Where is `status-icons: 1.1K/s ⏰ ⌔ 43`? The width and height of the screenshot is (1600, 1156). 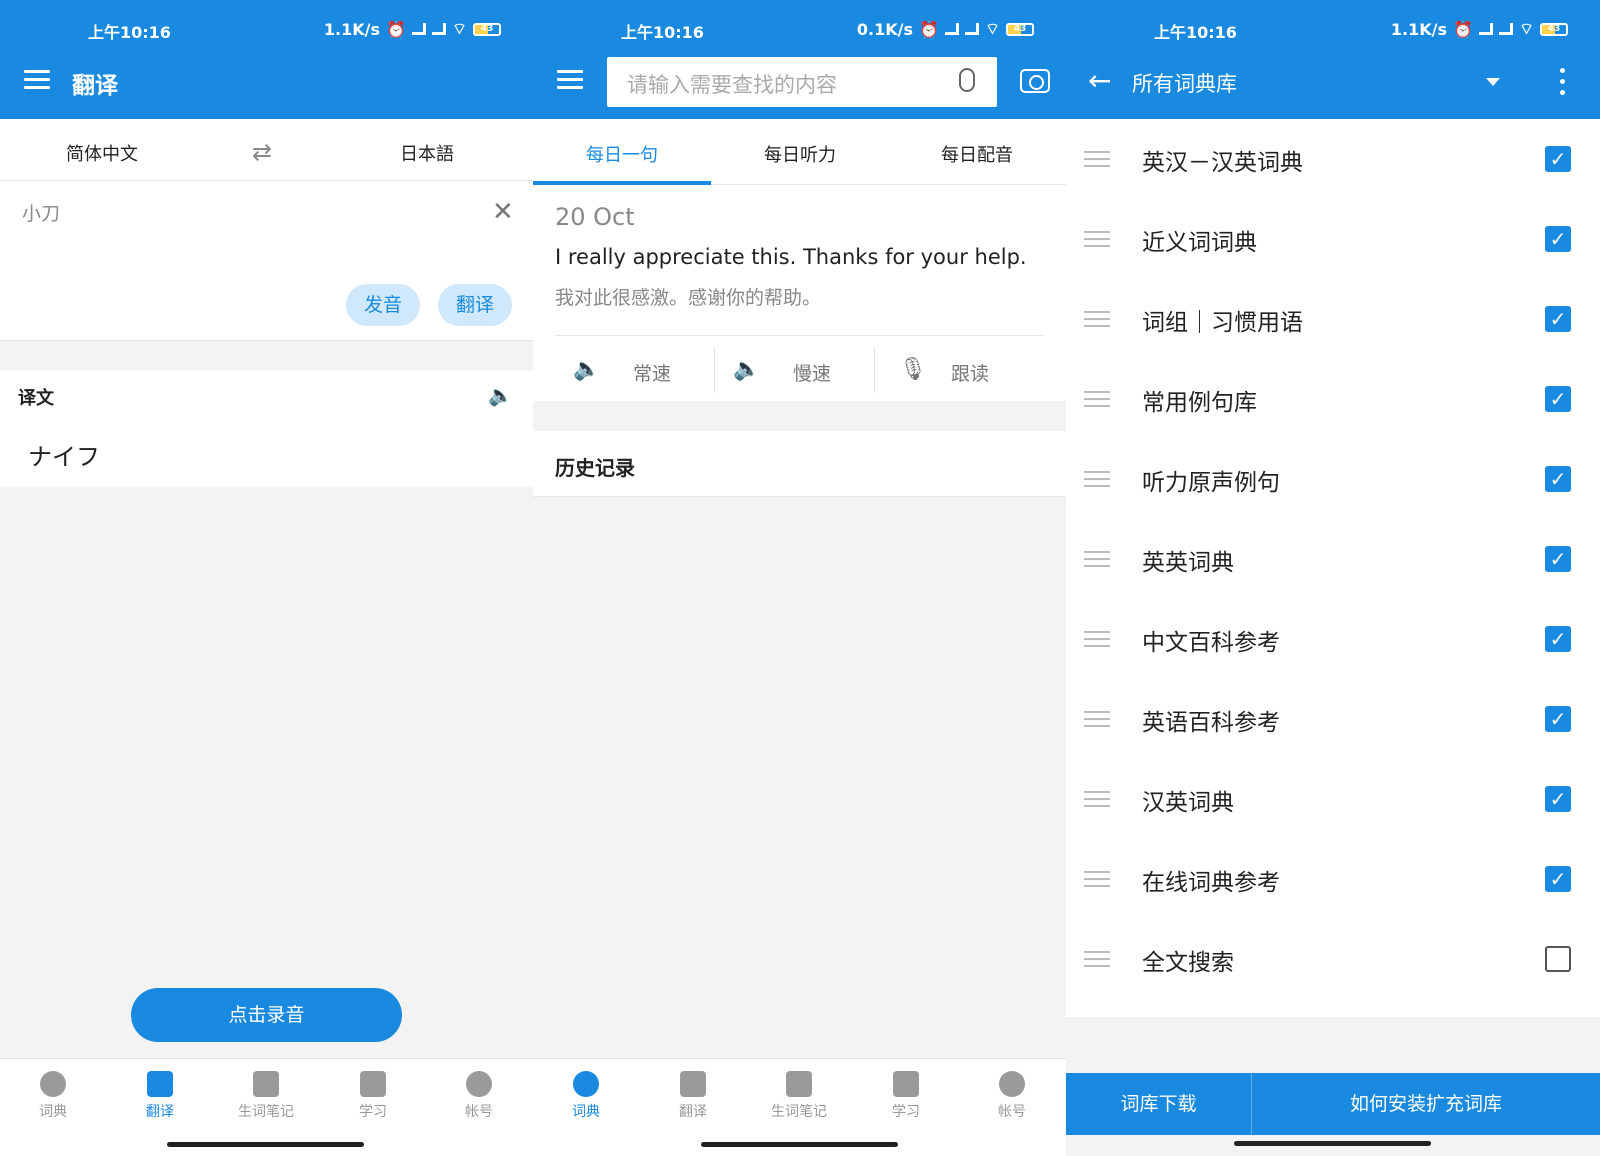
status-icons: 1.1K/s ⏰ ⌔ 43 is located at coordinates (412, 29).